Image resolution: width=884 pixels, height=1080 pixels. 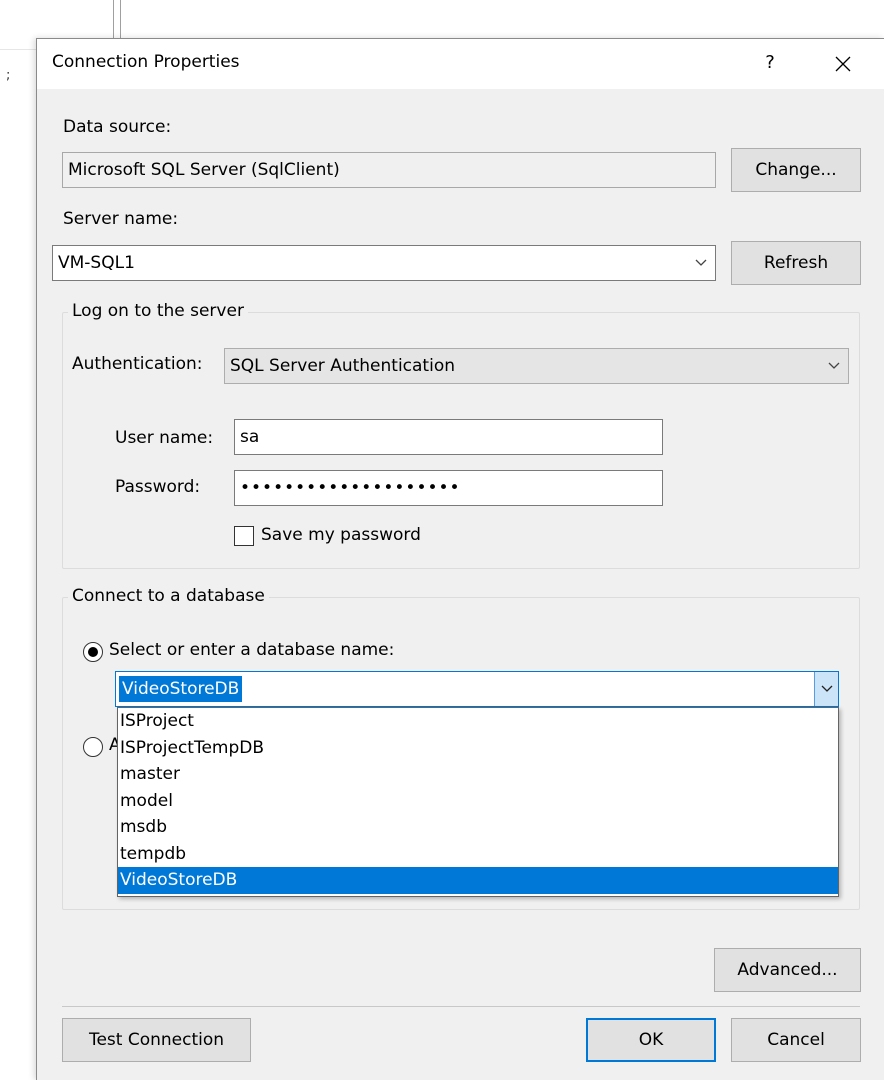 What do you see at coordinates (158, 487) in the screenshot?
I see `password-label: Password:` at bounding box center [158, 487].